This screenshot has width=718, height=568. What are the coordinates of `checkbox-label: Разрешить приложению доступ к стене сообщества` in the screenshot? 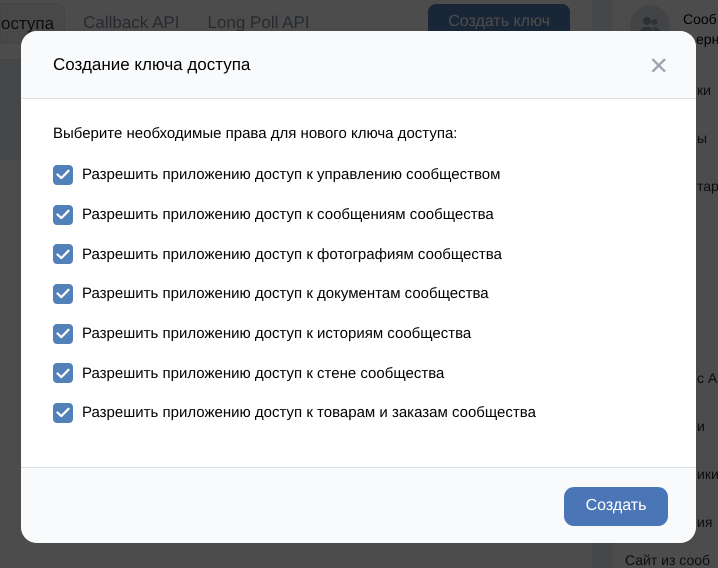 It's located at (263, 373).